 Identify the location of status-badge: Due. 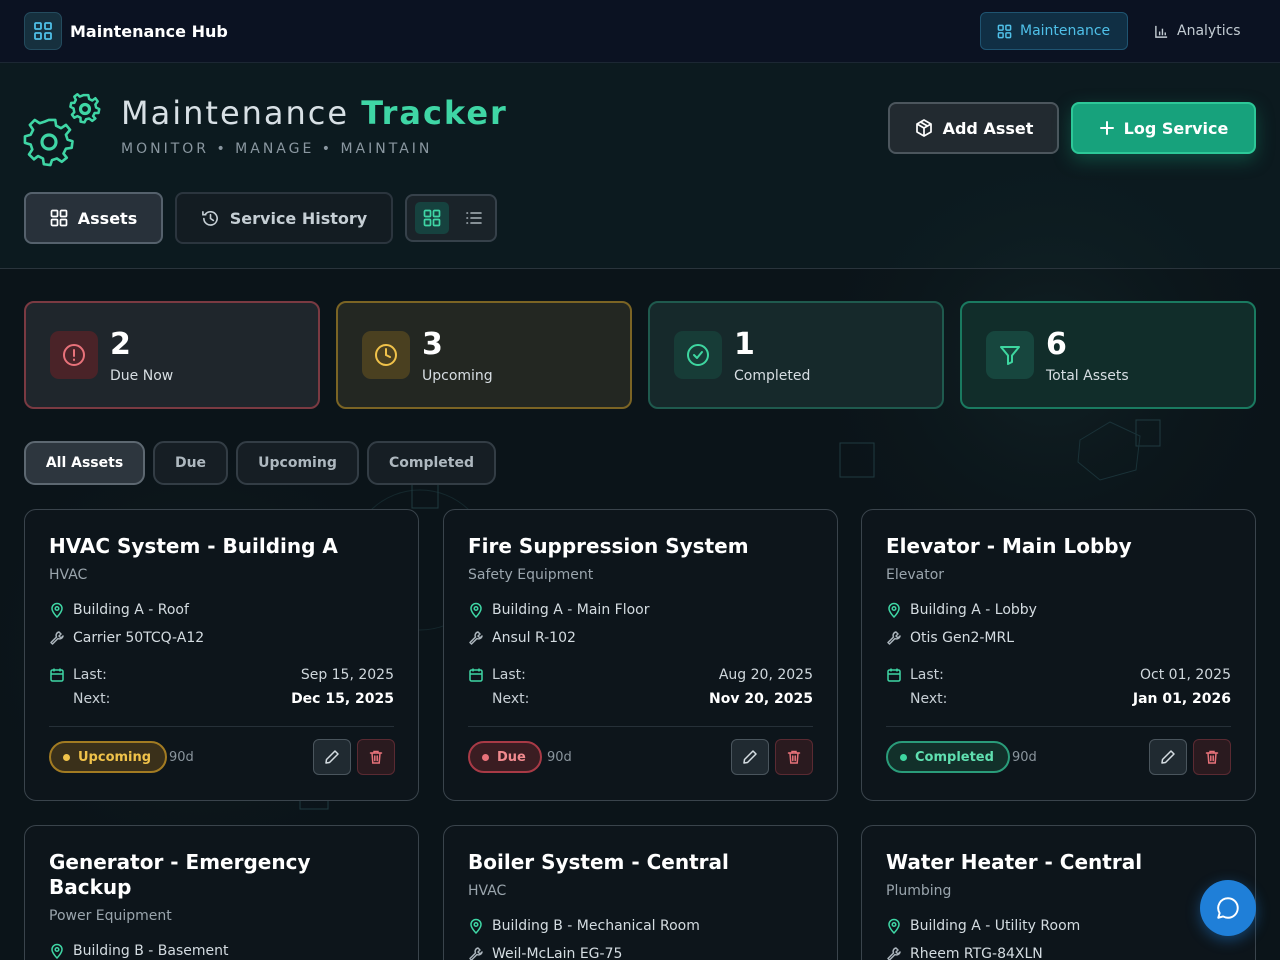
(505, 757).